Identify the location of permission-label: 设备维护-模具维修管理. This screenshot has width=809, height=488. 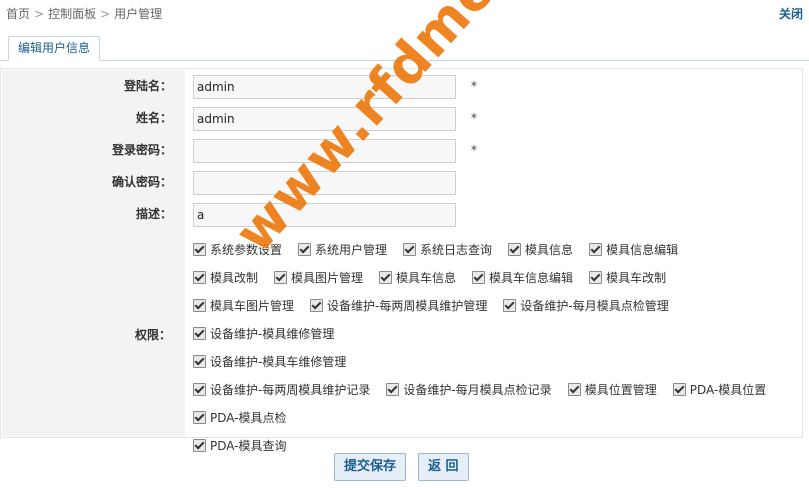
(272, 334).